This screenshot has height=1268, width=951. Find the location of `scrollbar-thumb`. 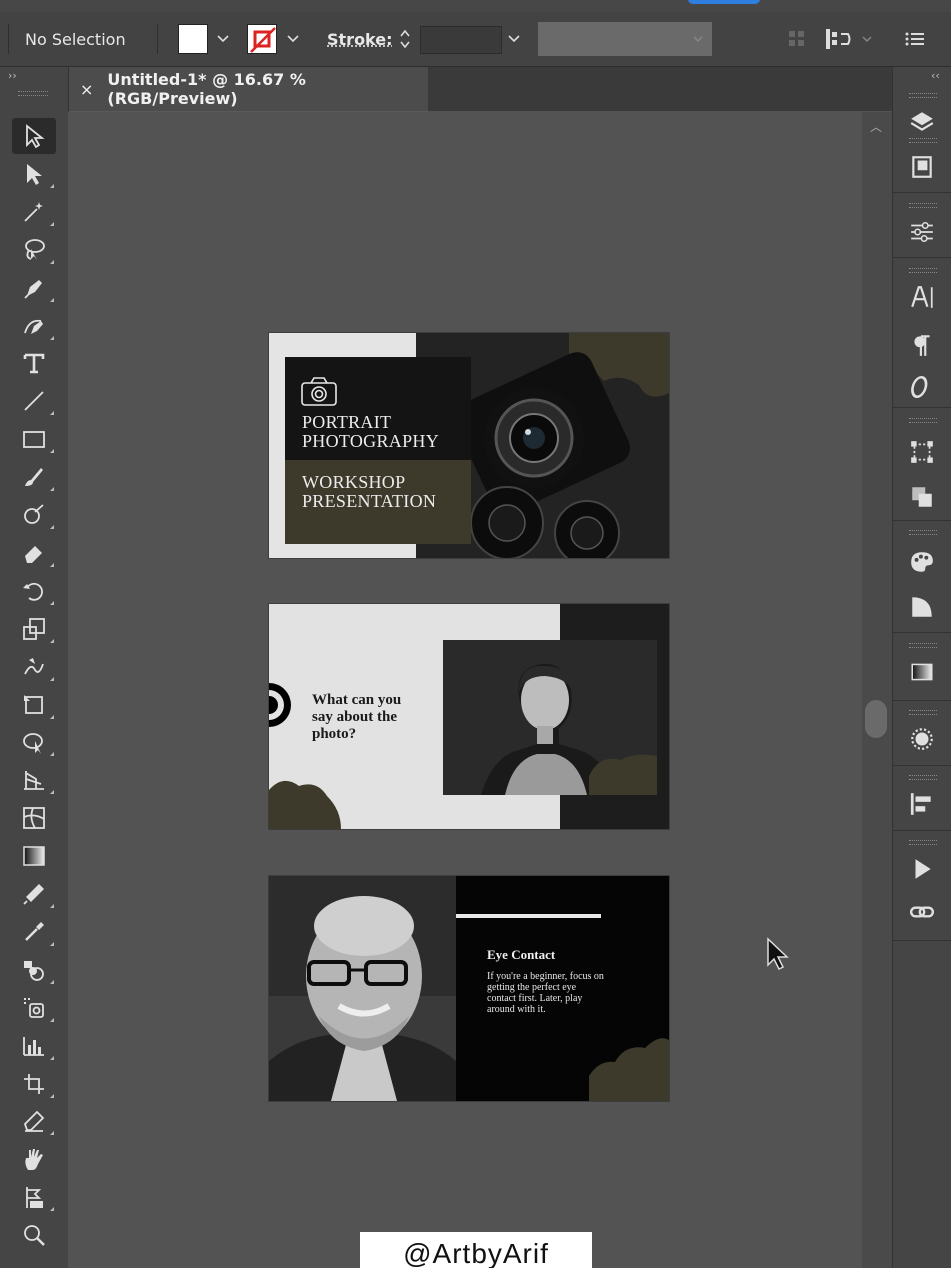

scrollbar-thumb is located at coordinates (876, 719).